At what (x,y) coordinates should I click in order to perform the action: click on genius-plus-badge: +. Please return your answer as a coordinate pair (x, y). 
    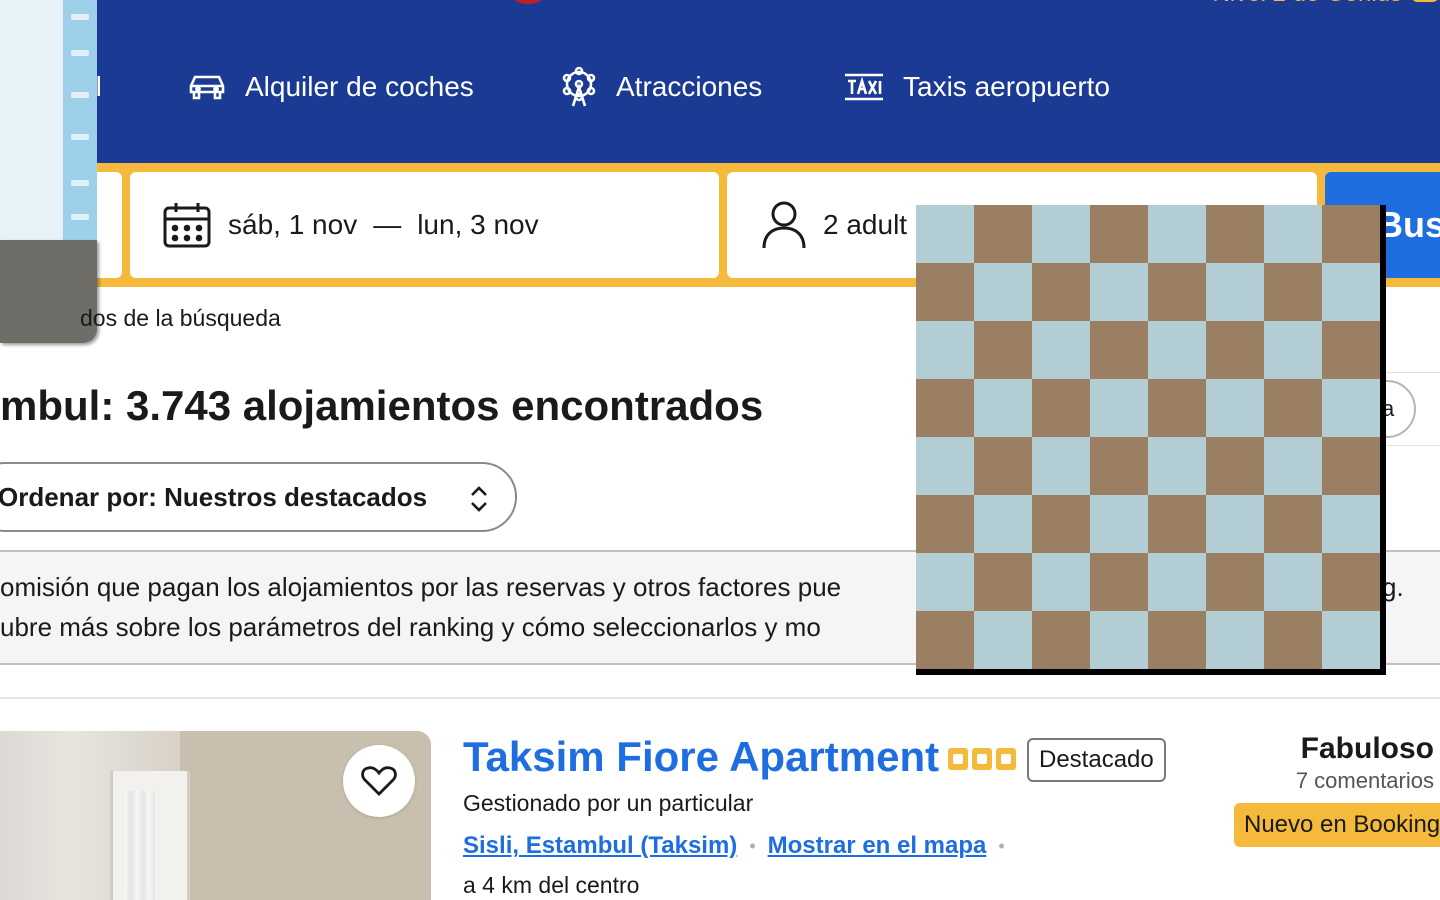
    Looking at the image, I should click on (1425, 1).